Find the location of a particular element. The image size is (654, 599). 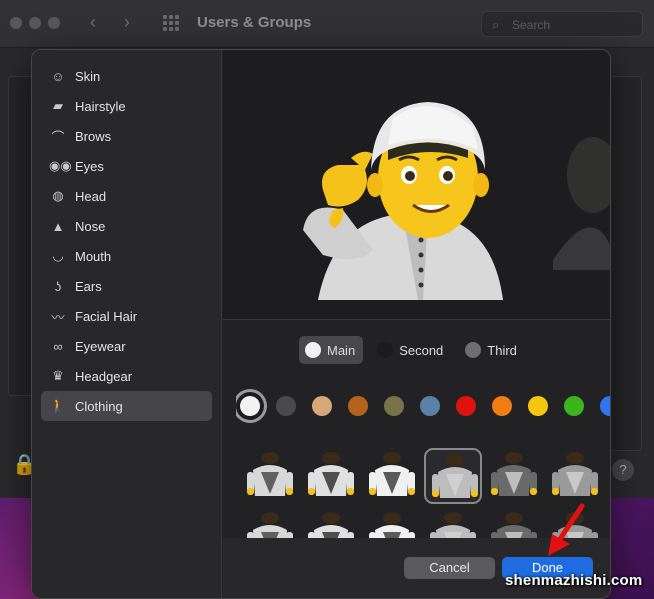

brows-icon: ⌒ is located at coordinates (58, 137).